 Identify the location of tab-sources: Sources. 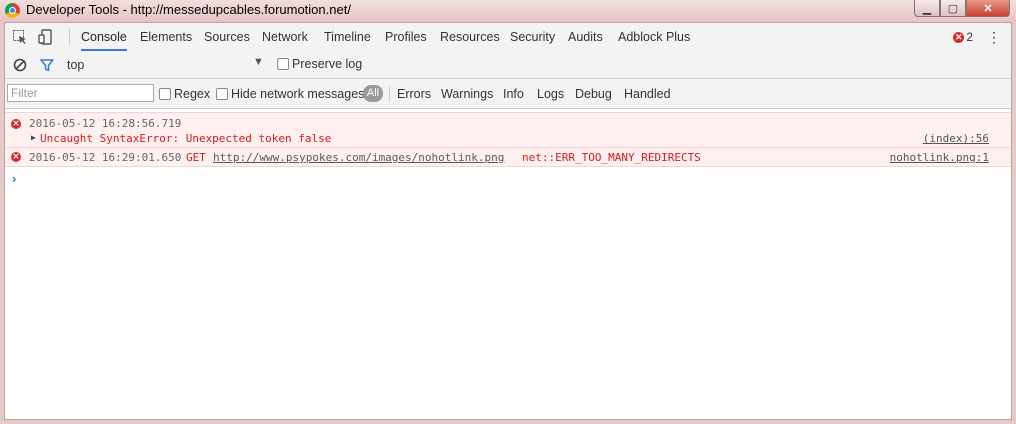
(227, 37).